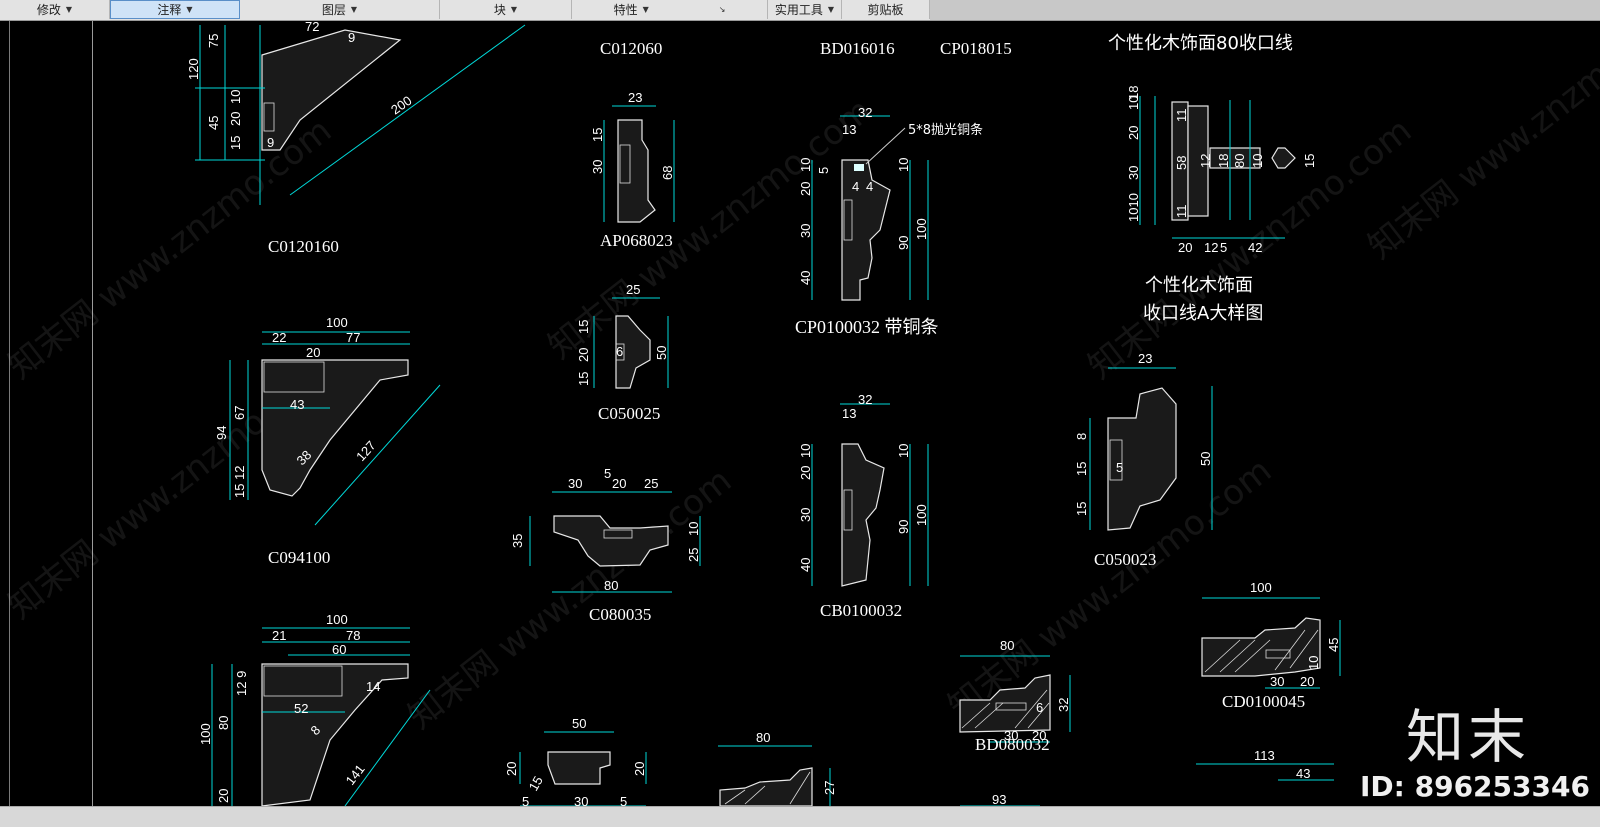  I want to click on dim-text: 94, so click(221, 433).